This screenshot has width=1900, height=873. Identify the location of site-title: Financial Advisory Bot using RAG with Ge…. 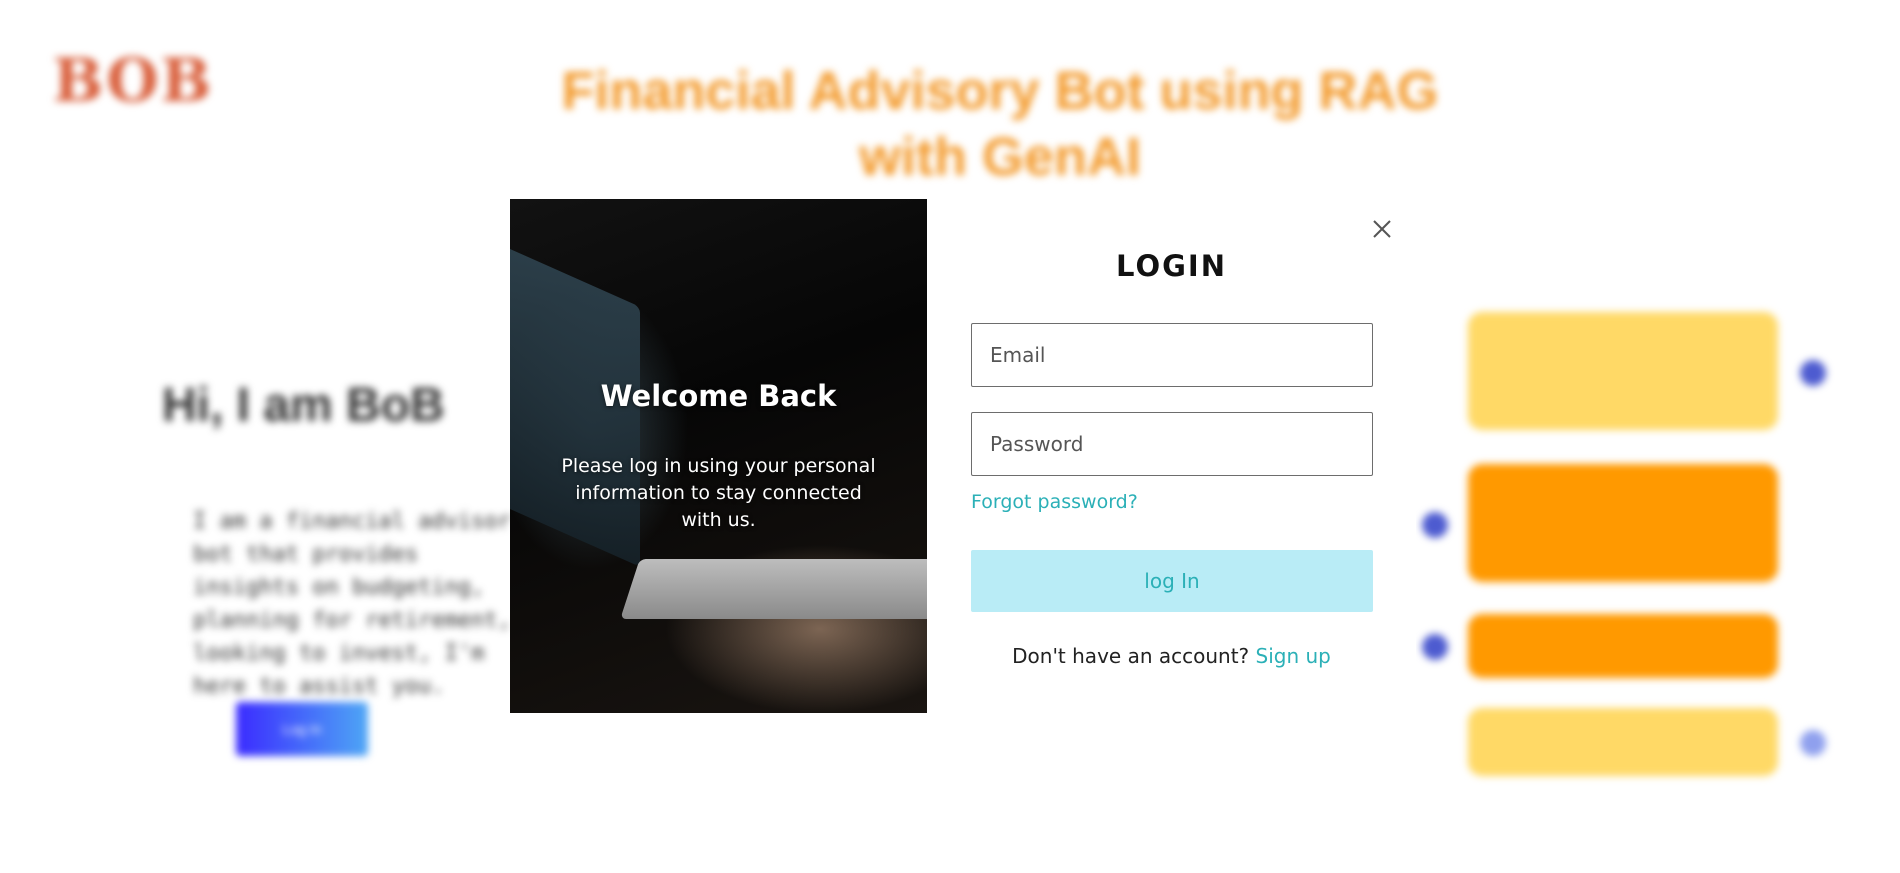
(1000, 124).